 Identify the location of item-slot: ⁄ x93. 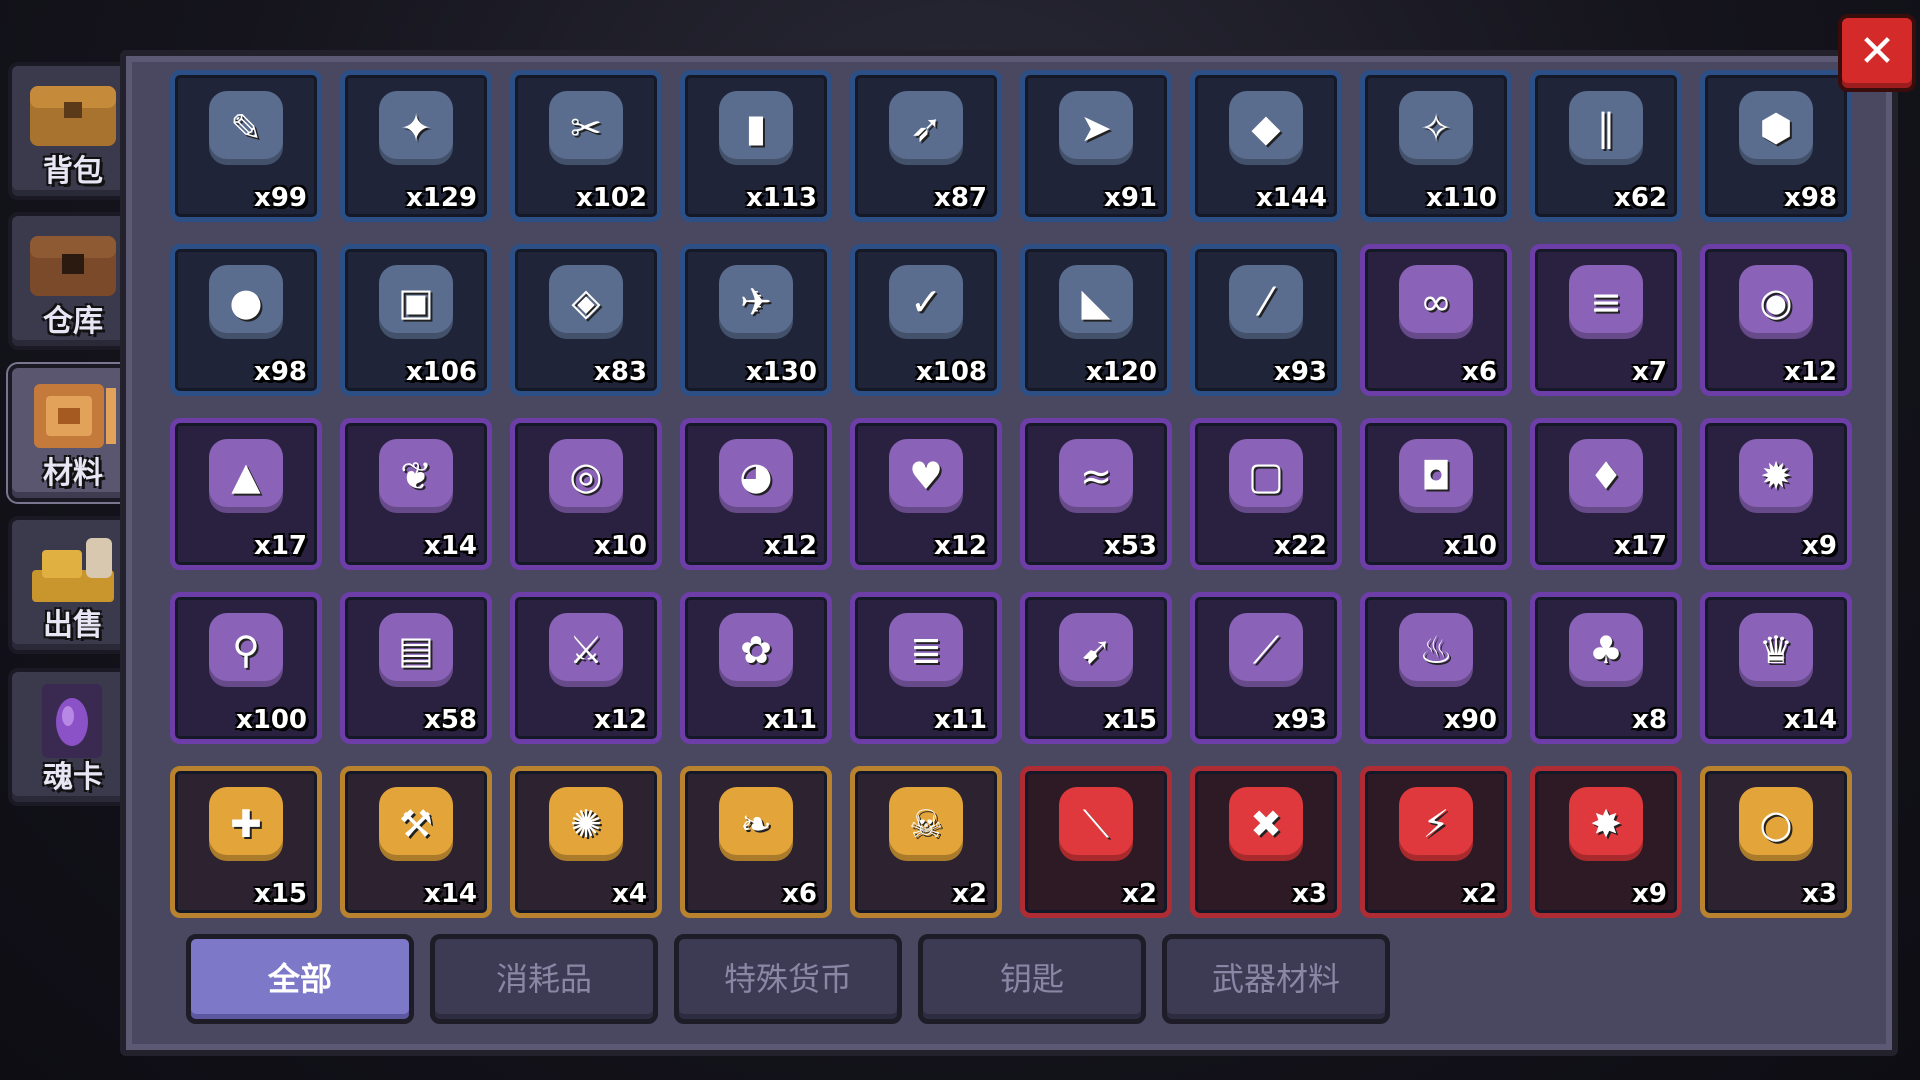
(1266, 320).